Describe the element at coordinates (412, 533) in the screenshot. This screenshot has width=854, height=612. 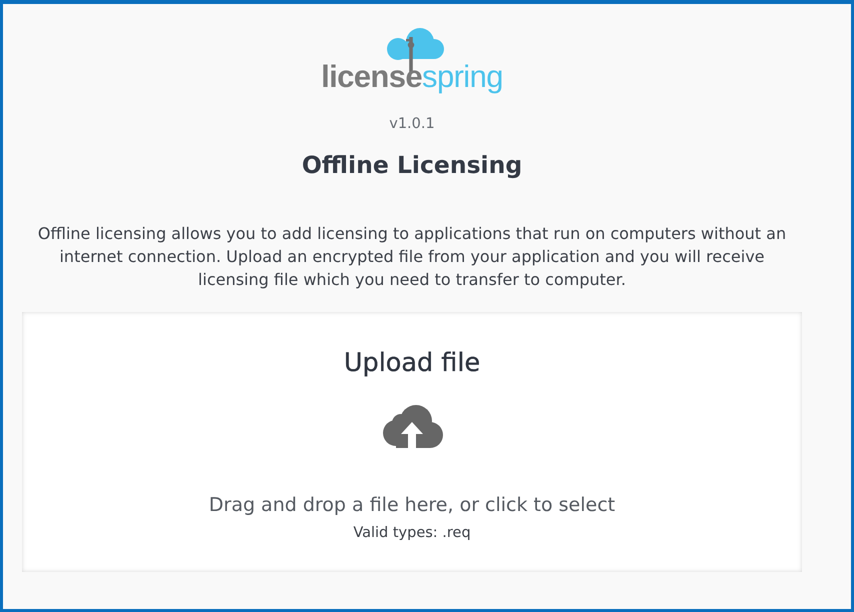
I see `valid-types-text: Valid types: .req` at that location.